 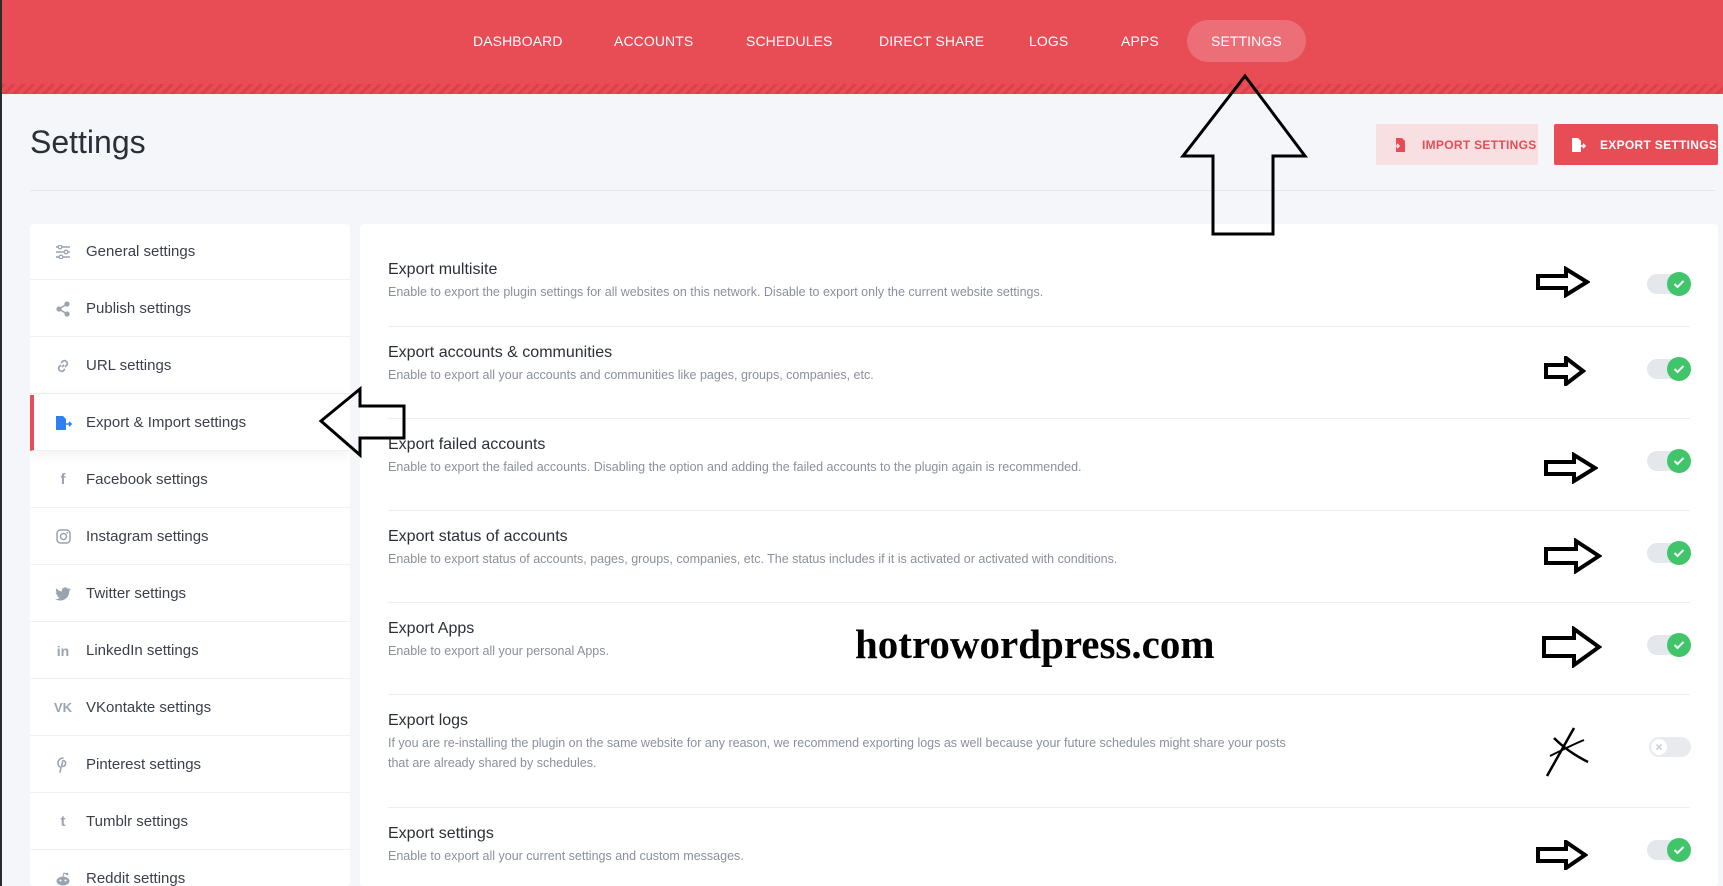 What do you see at coordinates (149, 707) in the screenshot?
I see `sidebar-item-label: VKontakte settings` at bounding box center [149, 707].